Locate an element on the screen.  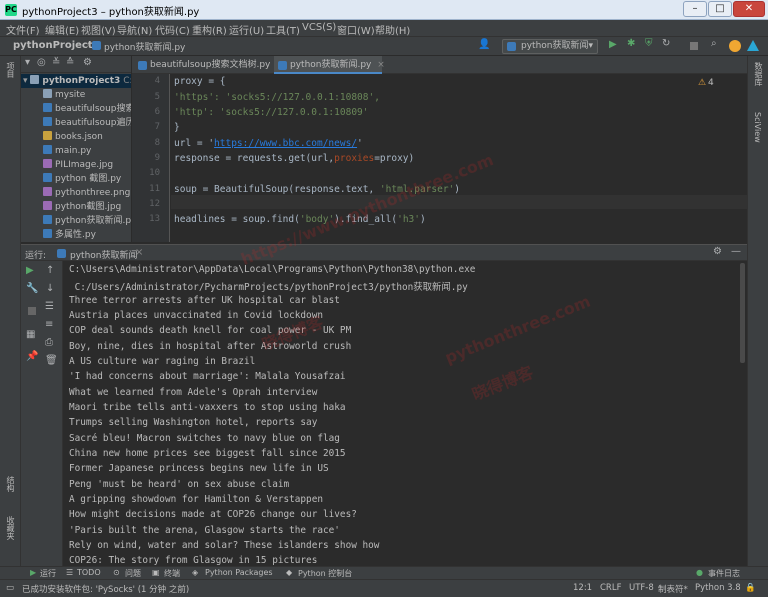
project-tool-tab: 项目 is located at coordinates (10, 70).